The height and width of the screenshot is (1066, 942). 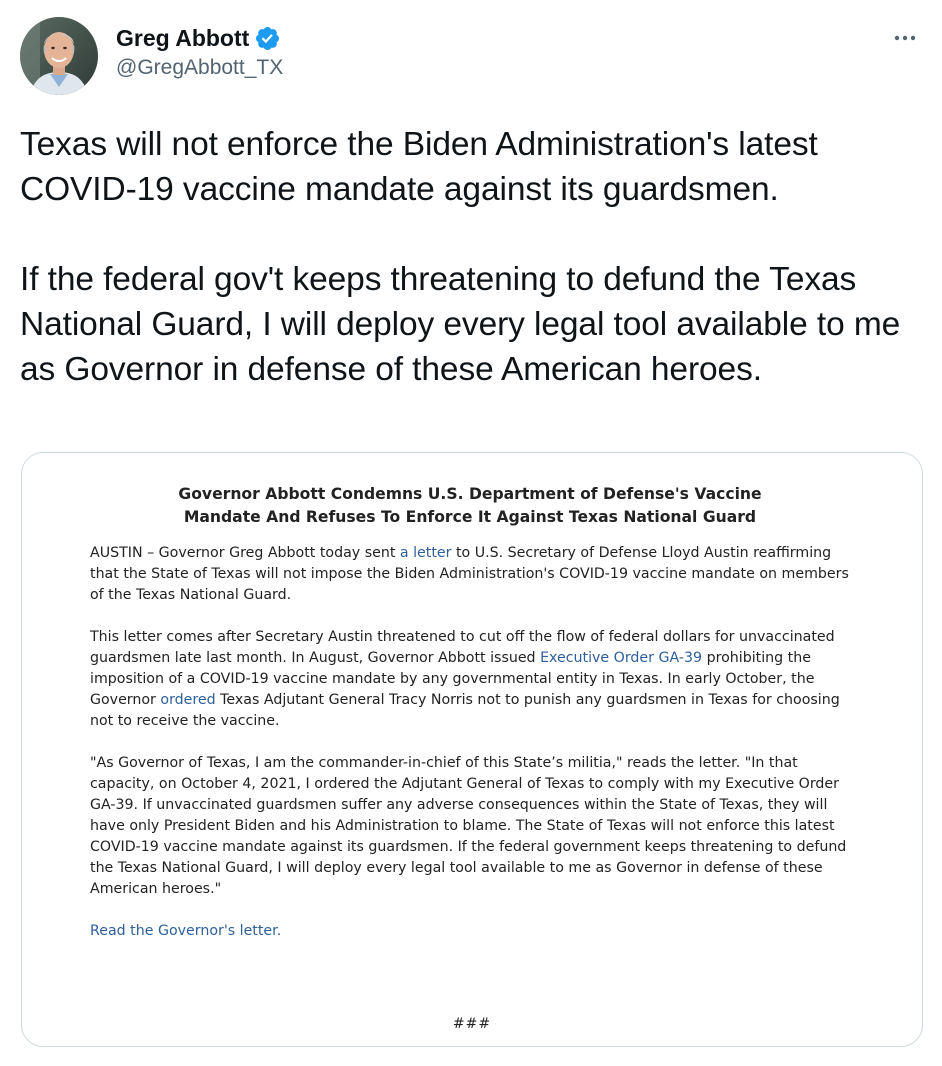 What do you see at coordinates (472, 1024) in the screenshot?
I see `end-marker: ###` at bounding box center [472, 1024].